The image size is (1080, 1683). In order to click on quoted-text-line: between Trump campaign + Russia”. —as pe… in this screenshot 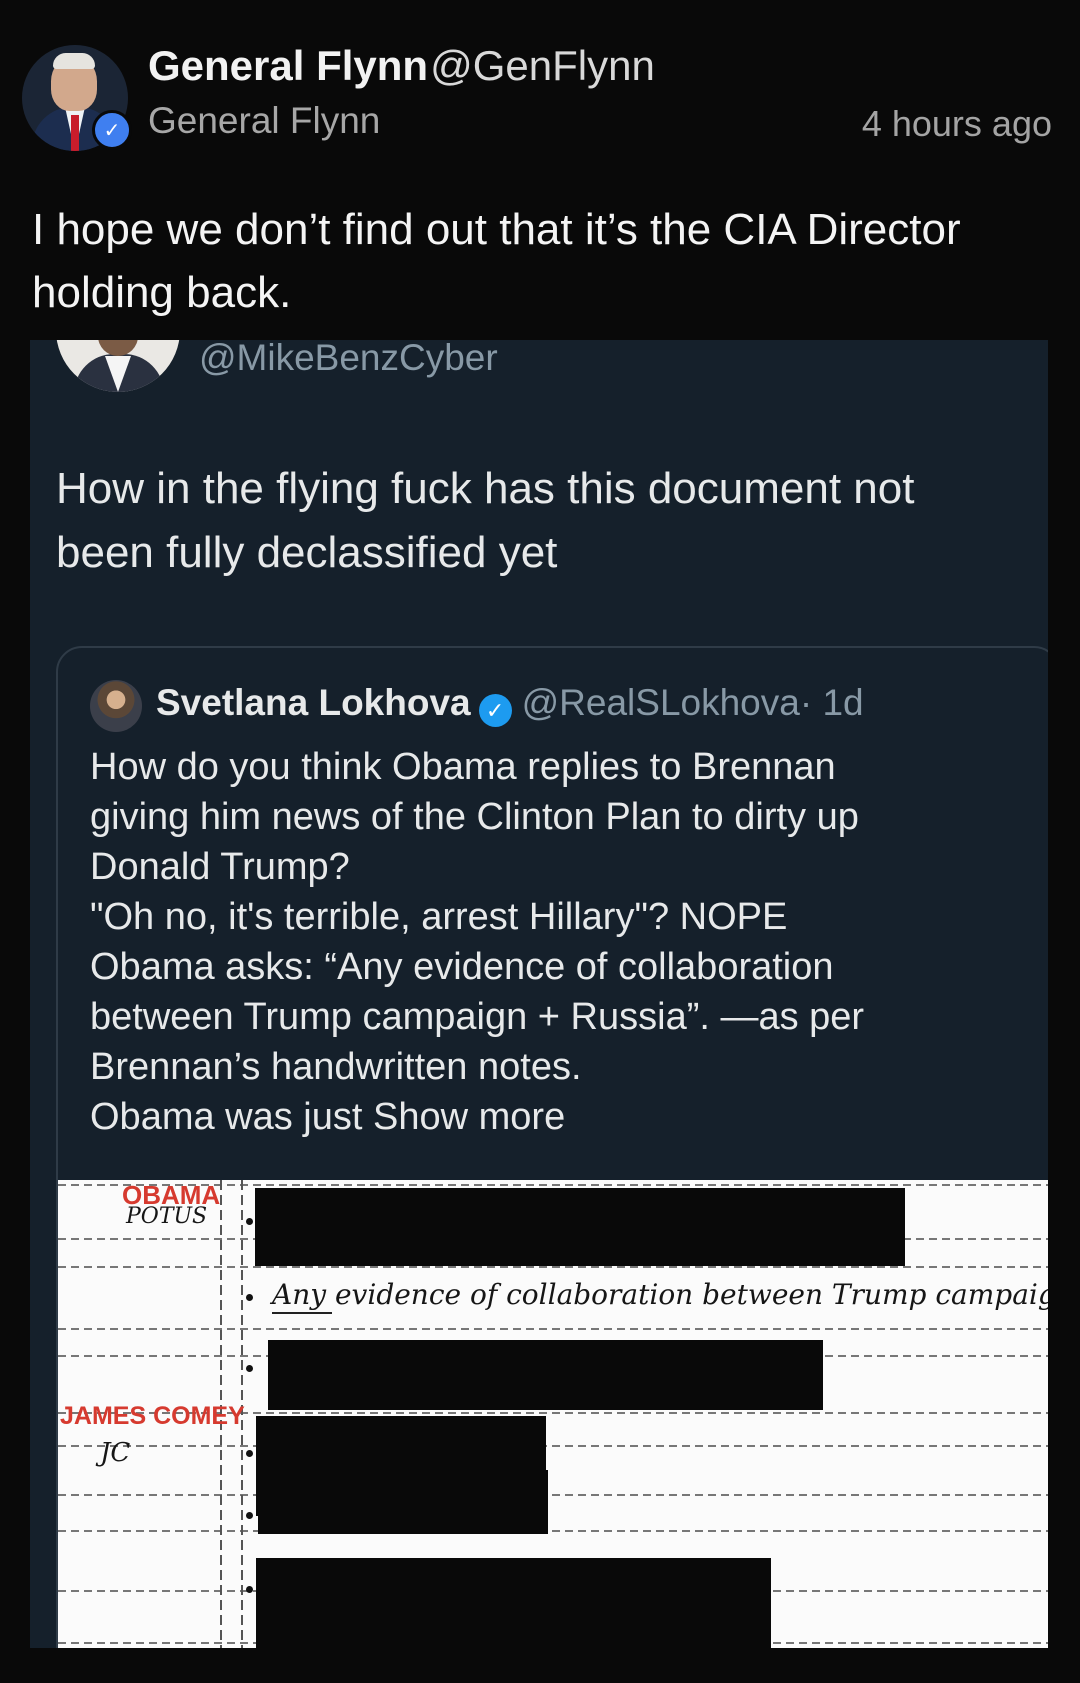, I will do `click(477, 1017)`.